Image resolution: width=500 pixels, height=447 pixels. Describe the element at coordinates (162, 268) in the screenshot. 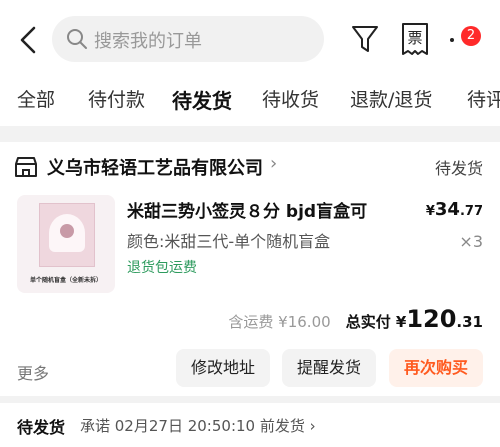

I see `return-shipping-tag: 退货包运费` at that location.